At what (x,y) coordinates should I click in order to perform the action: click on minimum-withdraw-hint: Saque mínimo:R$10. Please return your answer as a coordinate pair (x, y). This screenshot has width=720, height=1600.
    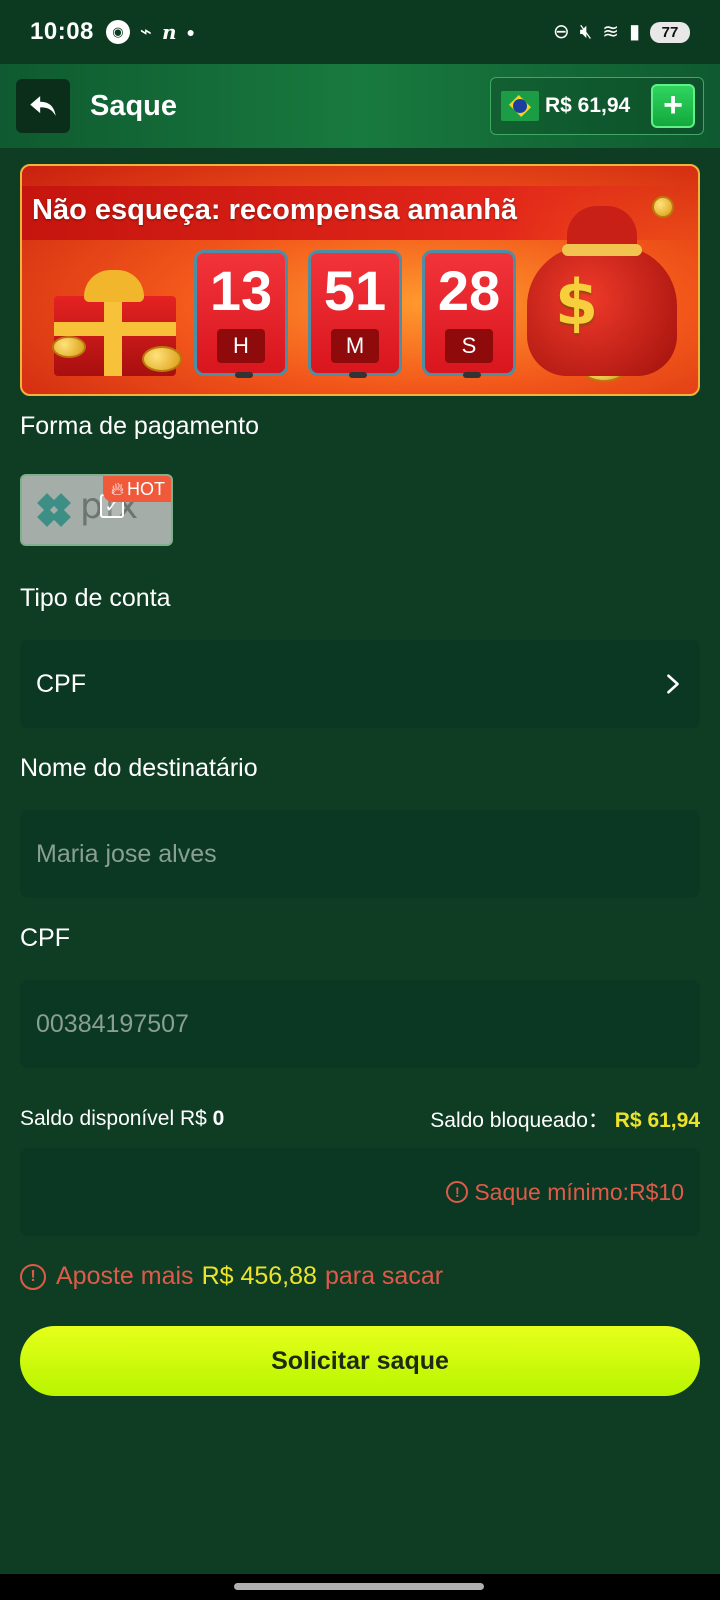
    Looking at the image, I should click on (579, 1191).